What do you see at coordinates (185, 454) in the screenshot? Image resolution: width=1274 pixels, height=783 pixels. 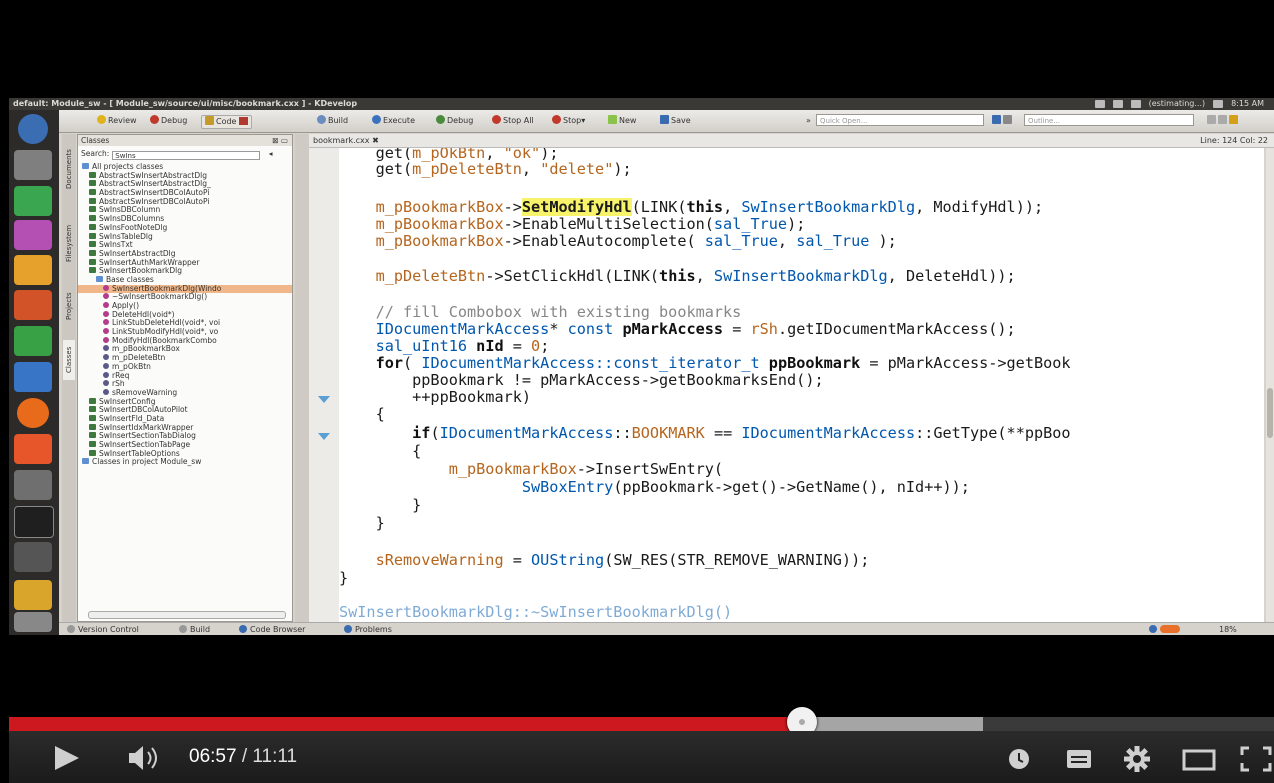 I see `class-tree-item: SwInsertTableOptions` at bounding box center [185, 454].